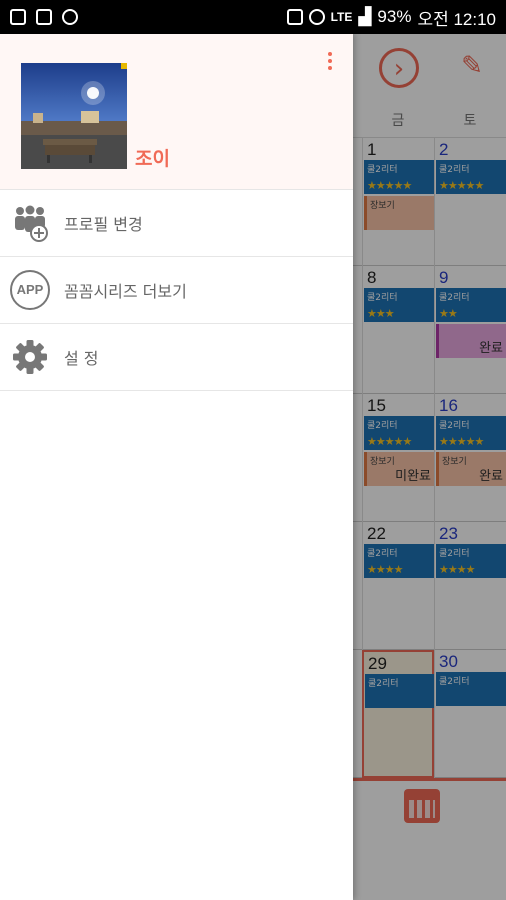  I want to click on message-icon, so click(70, 17).